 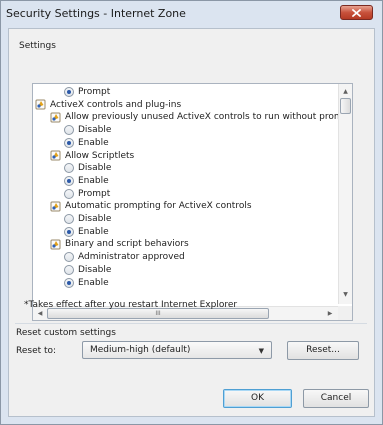 What do you see at coordinates (261, 351) in the screenshot?
I see `chevron-down-icon: ▼` at bounding box center [261, 351].